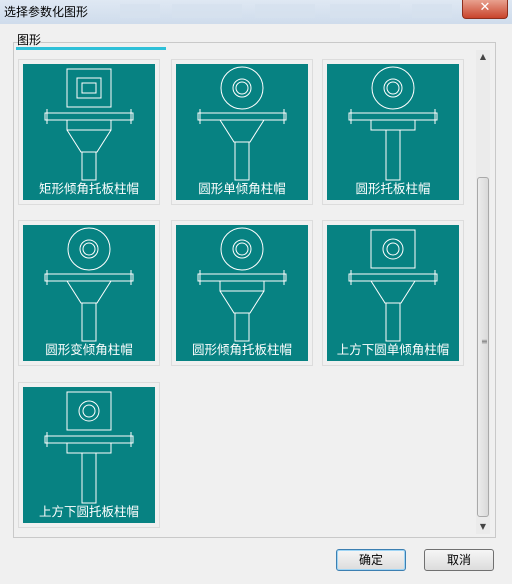  Describe the element at coordinates (483, 57) in the screenshot. I see `scroll-up-arrow-icon: ▲` at that location.